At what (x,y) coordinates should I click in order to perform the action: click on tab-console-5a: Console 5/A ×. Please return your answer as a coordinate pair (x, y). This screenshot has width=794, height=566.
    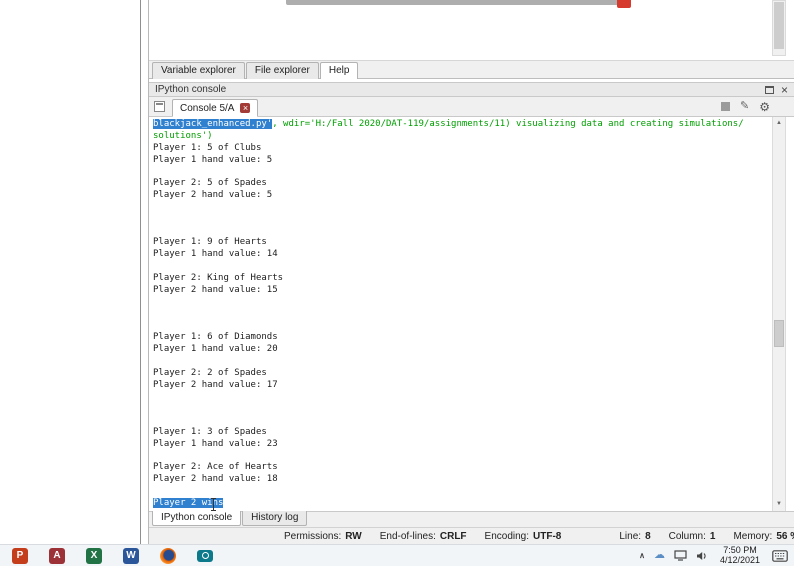
    Looking at the image, I should click on (215, 108).